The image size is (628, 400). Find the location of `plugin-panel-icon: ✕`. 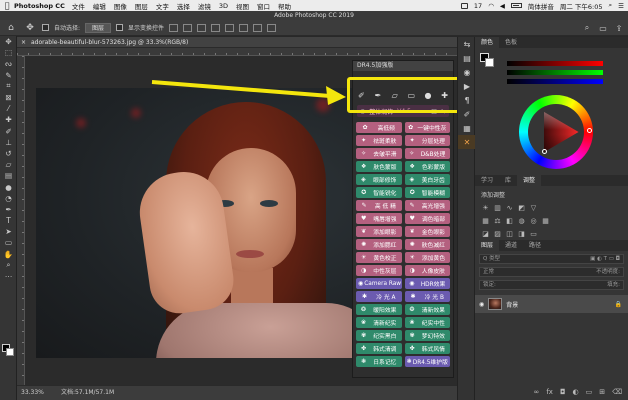

plugin-panel-icon: ✕ is located at coordinates (467, 142).